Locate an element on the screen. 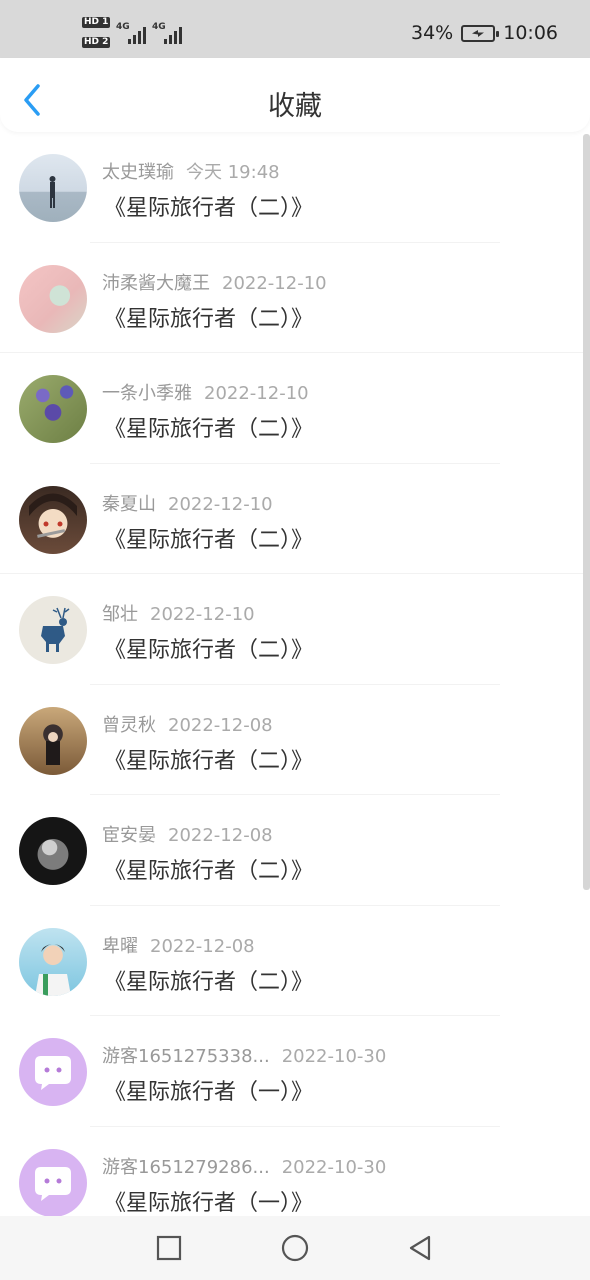  user-name: 邹壮 is located at coordinates (120, 614).